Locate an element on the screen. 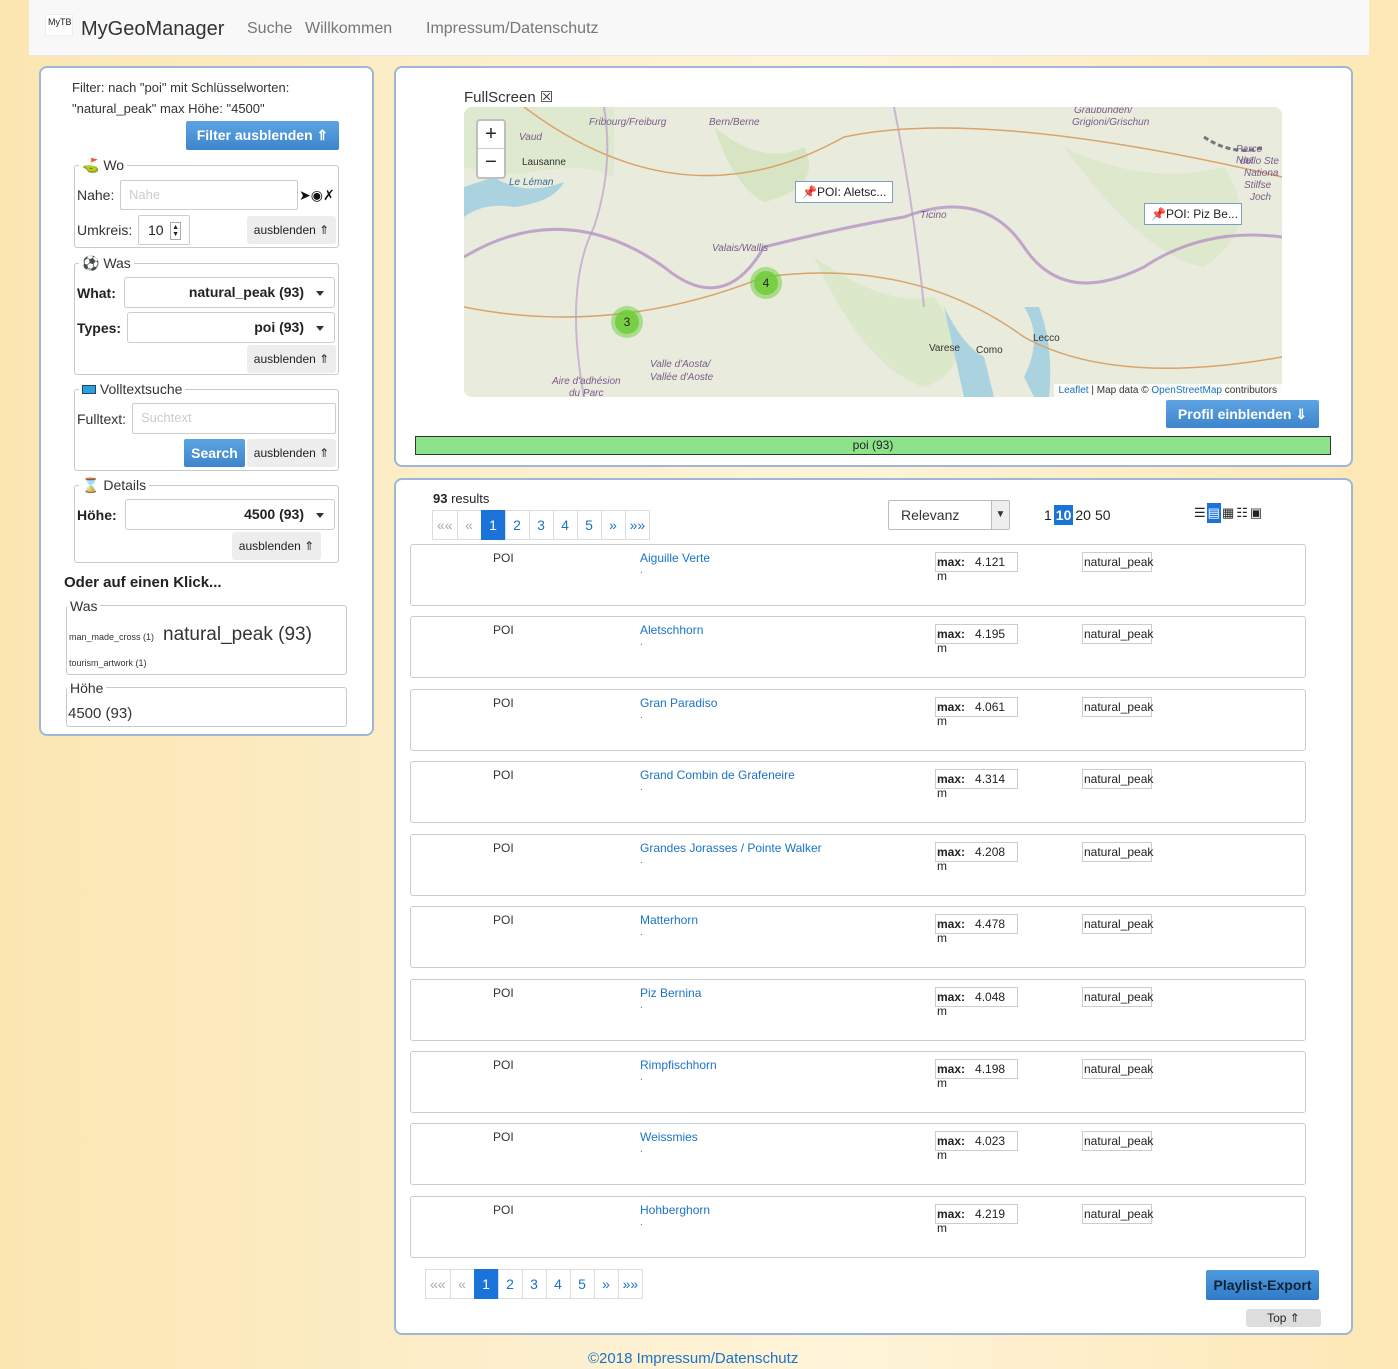  page-next: » is located at coordinates (613, 525).